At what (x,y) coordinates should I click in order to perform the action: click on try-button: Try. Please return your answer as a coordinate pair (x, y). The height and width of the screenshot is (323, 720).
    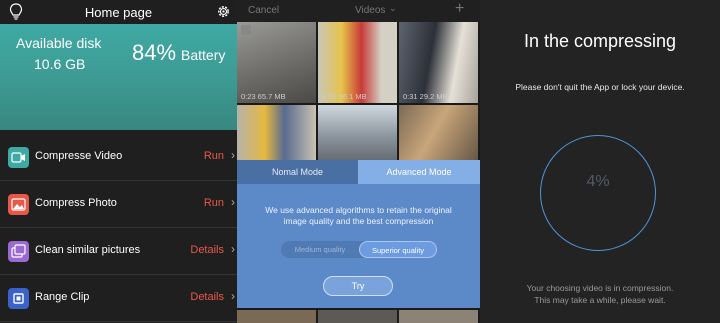
    Looking at the image, I should click on (358, 286).